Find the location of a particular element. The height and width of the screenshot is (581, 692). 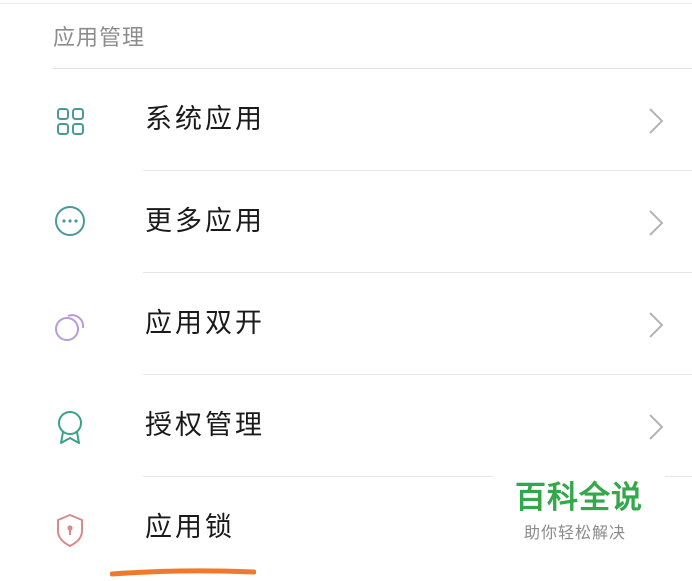

award-ribbon-icon is located at coordinates (71, 428).